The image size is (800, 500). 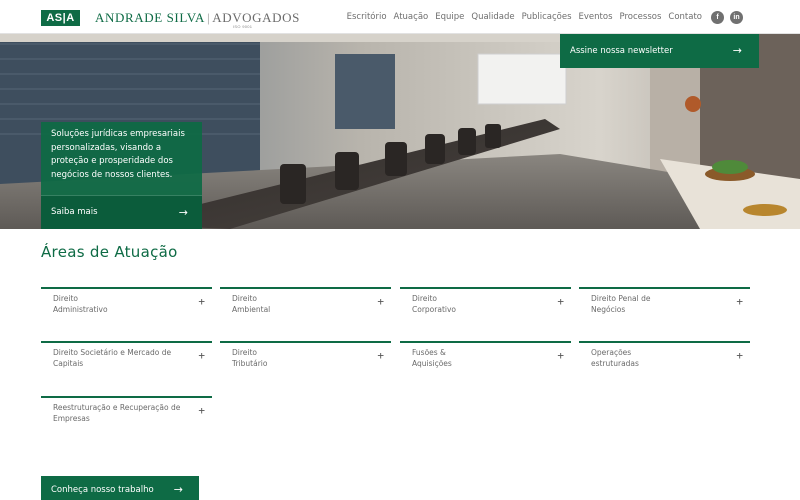 What do you see at coordinates (434, 304) in the screenshot?
I see `area-item-label: Direito Corporativo` at bounding box center [434, 304].